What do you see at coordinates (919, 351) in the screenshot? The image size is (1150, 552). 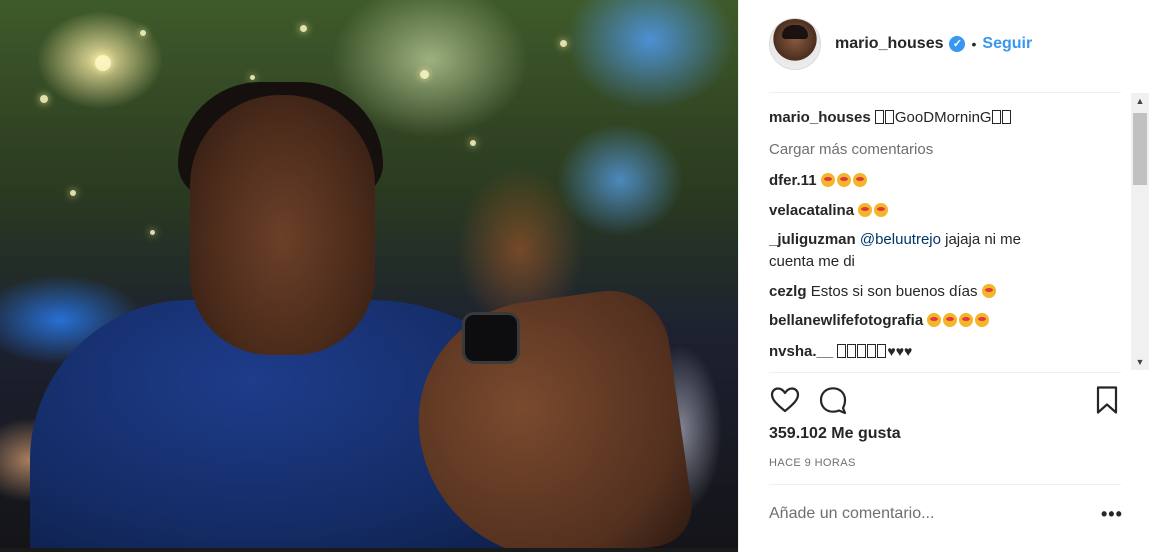 I see `comment-item: nvsha.__ ♥♥♥` at bounding box center [919, 351].